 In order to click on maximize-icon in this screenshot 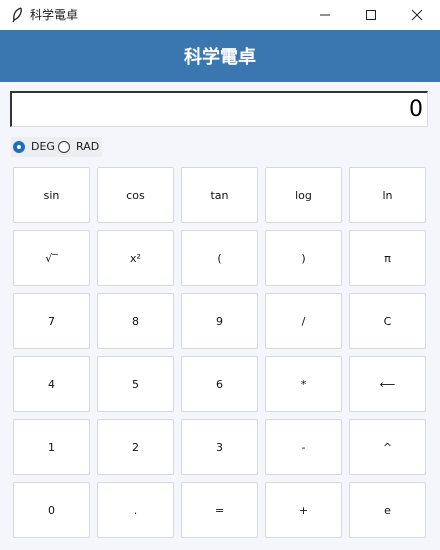, I will do `click(371, 15)`.